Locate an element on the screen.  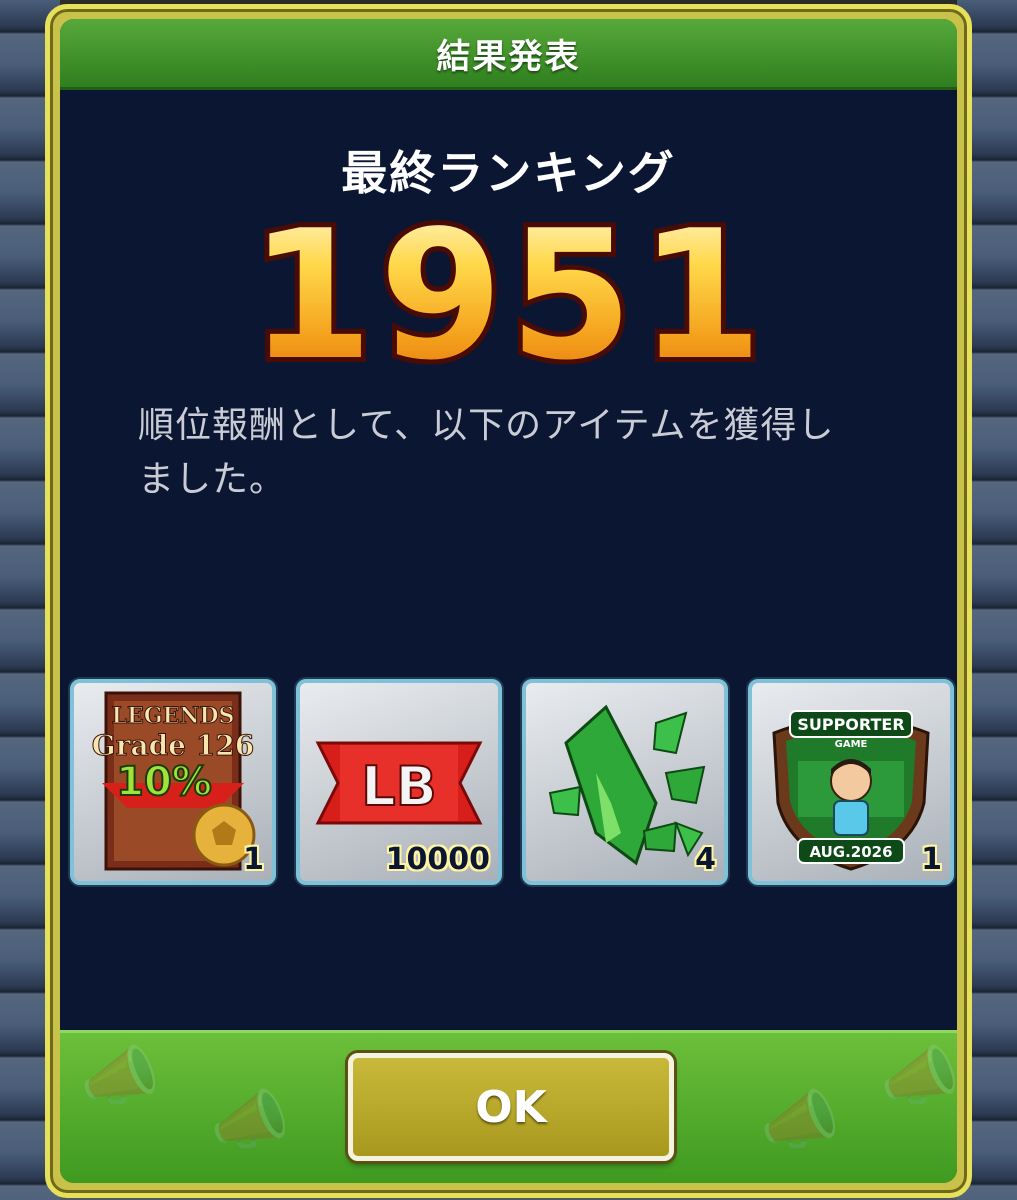
reward-message-line1: 順位報酬として、以下のアイテムを獲得し is located at coordinates (486, 425).